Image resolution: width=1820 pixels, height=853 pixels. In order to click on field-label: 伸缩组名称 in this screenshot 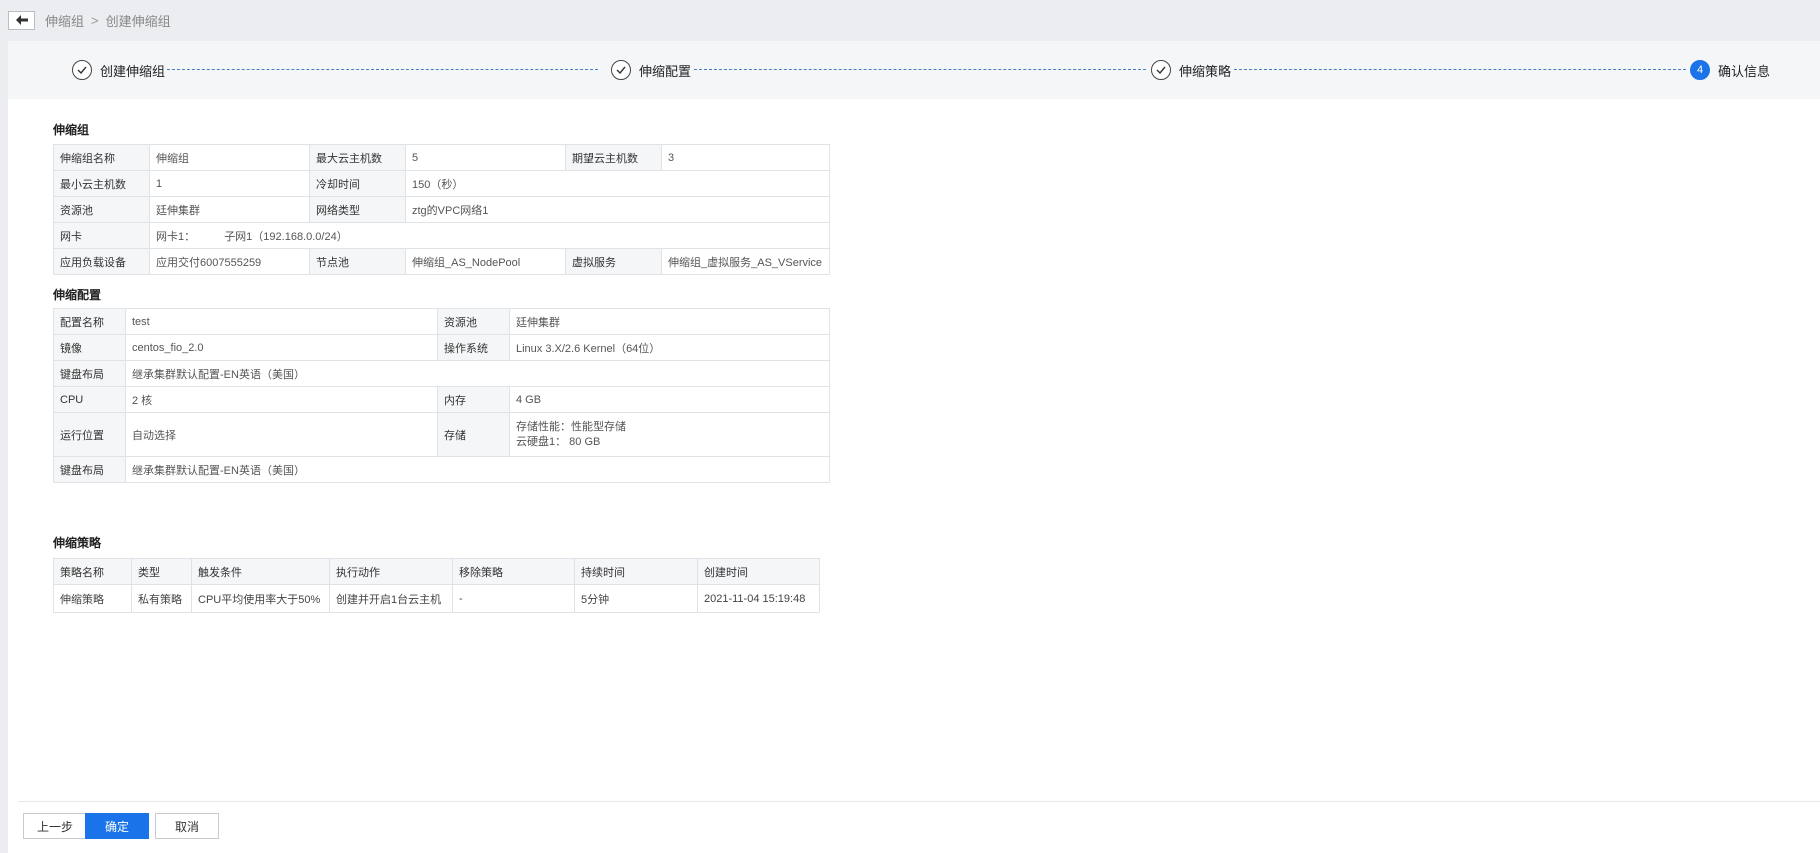, I will do `click(101, 157)`.